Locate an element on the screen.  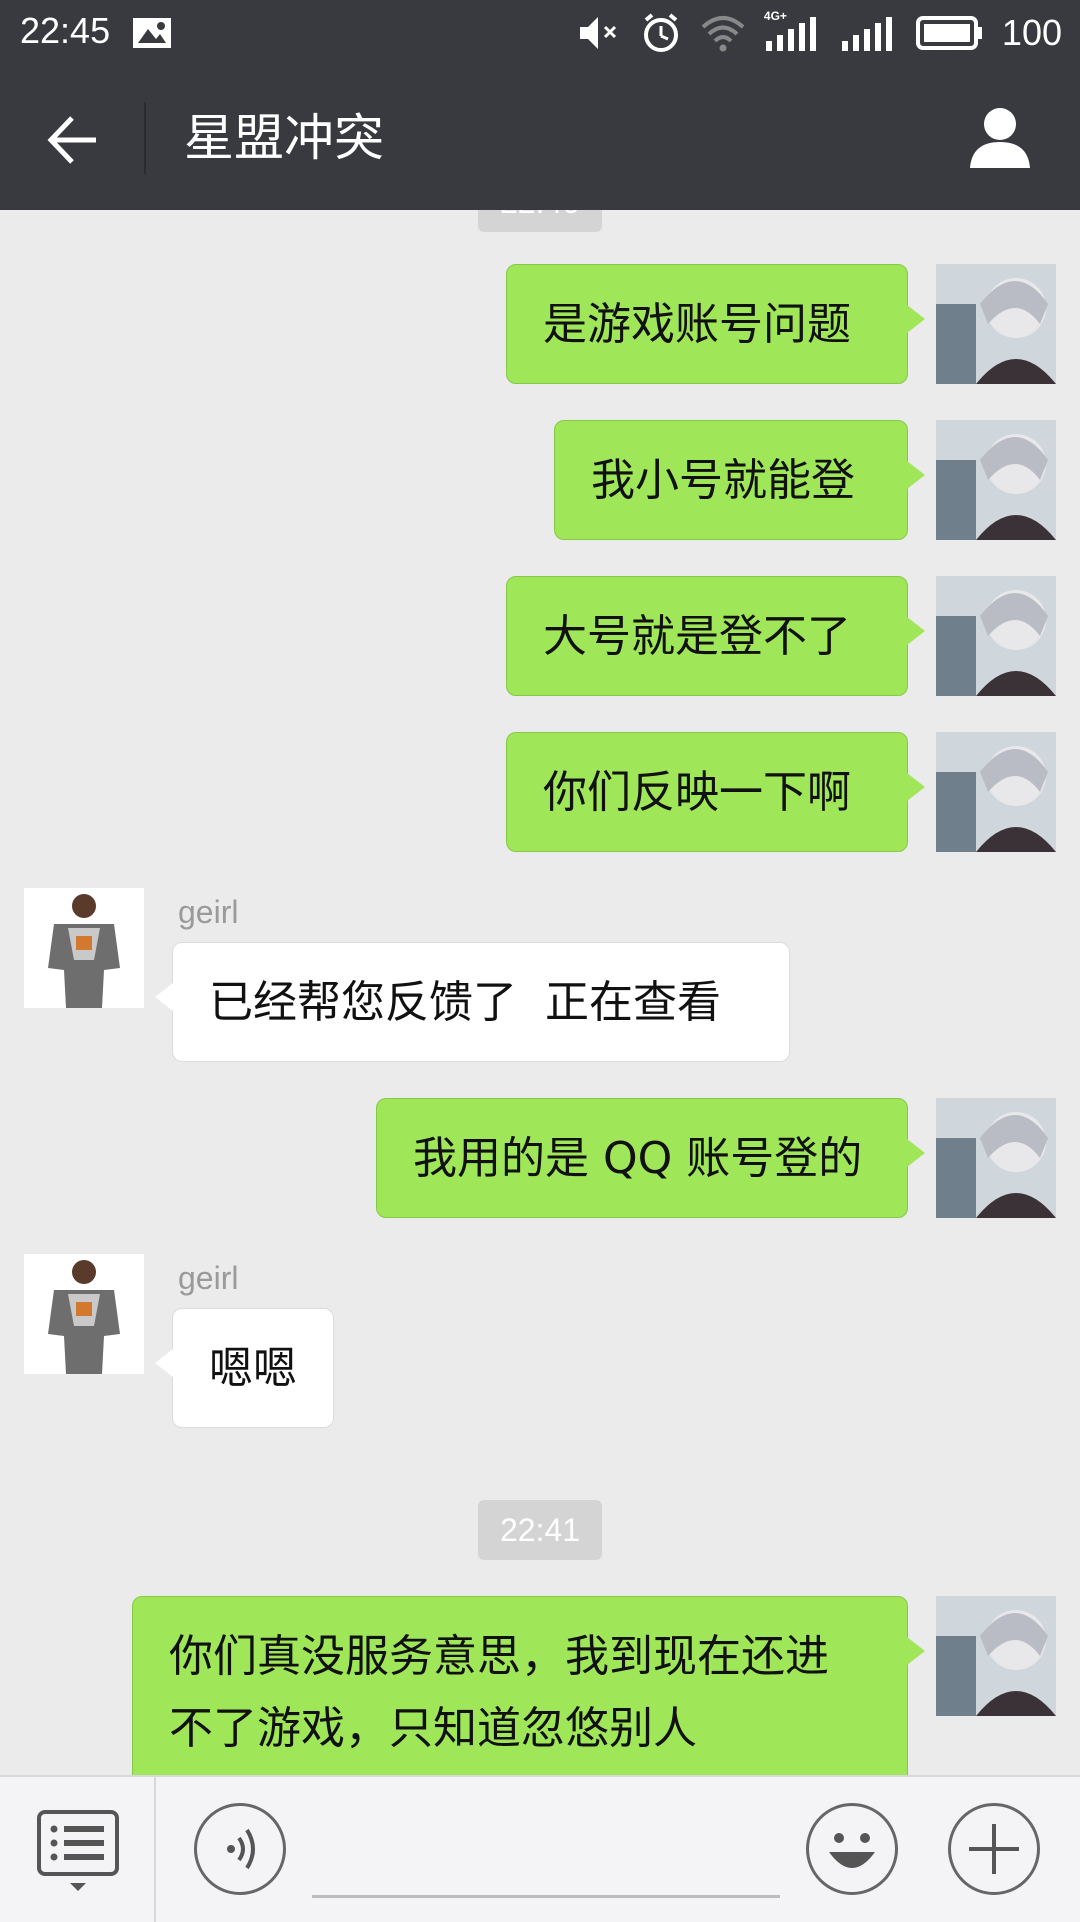
message-input is located at coordinates (546, 1896).